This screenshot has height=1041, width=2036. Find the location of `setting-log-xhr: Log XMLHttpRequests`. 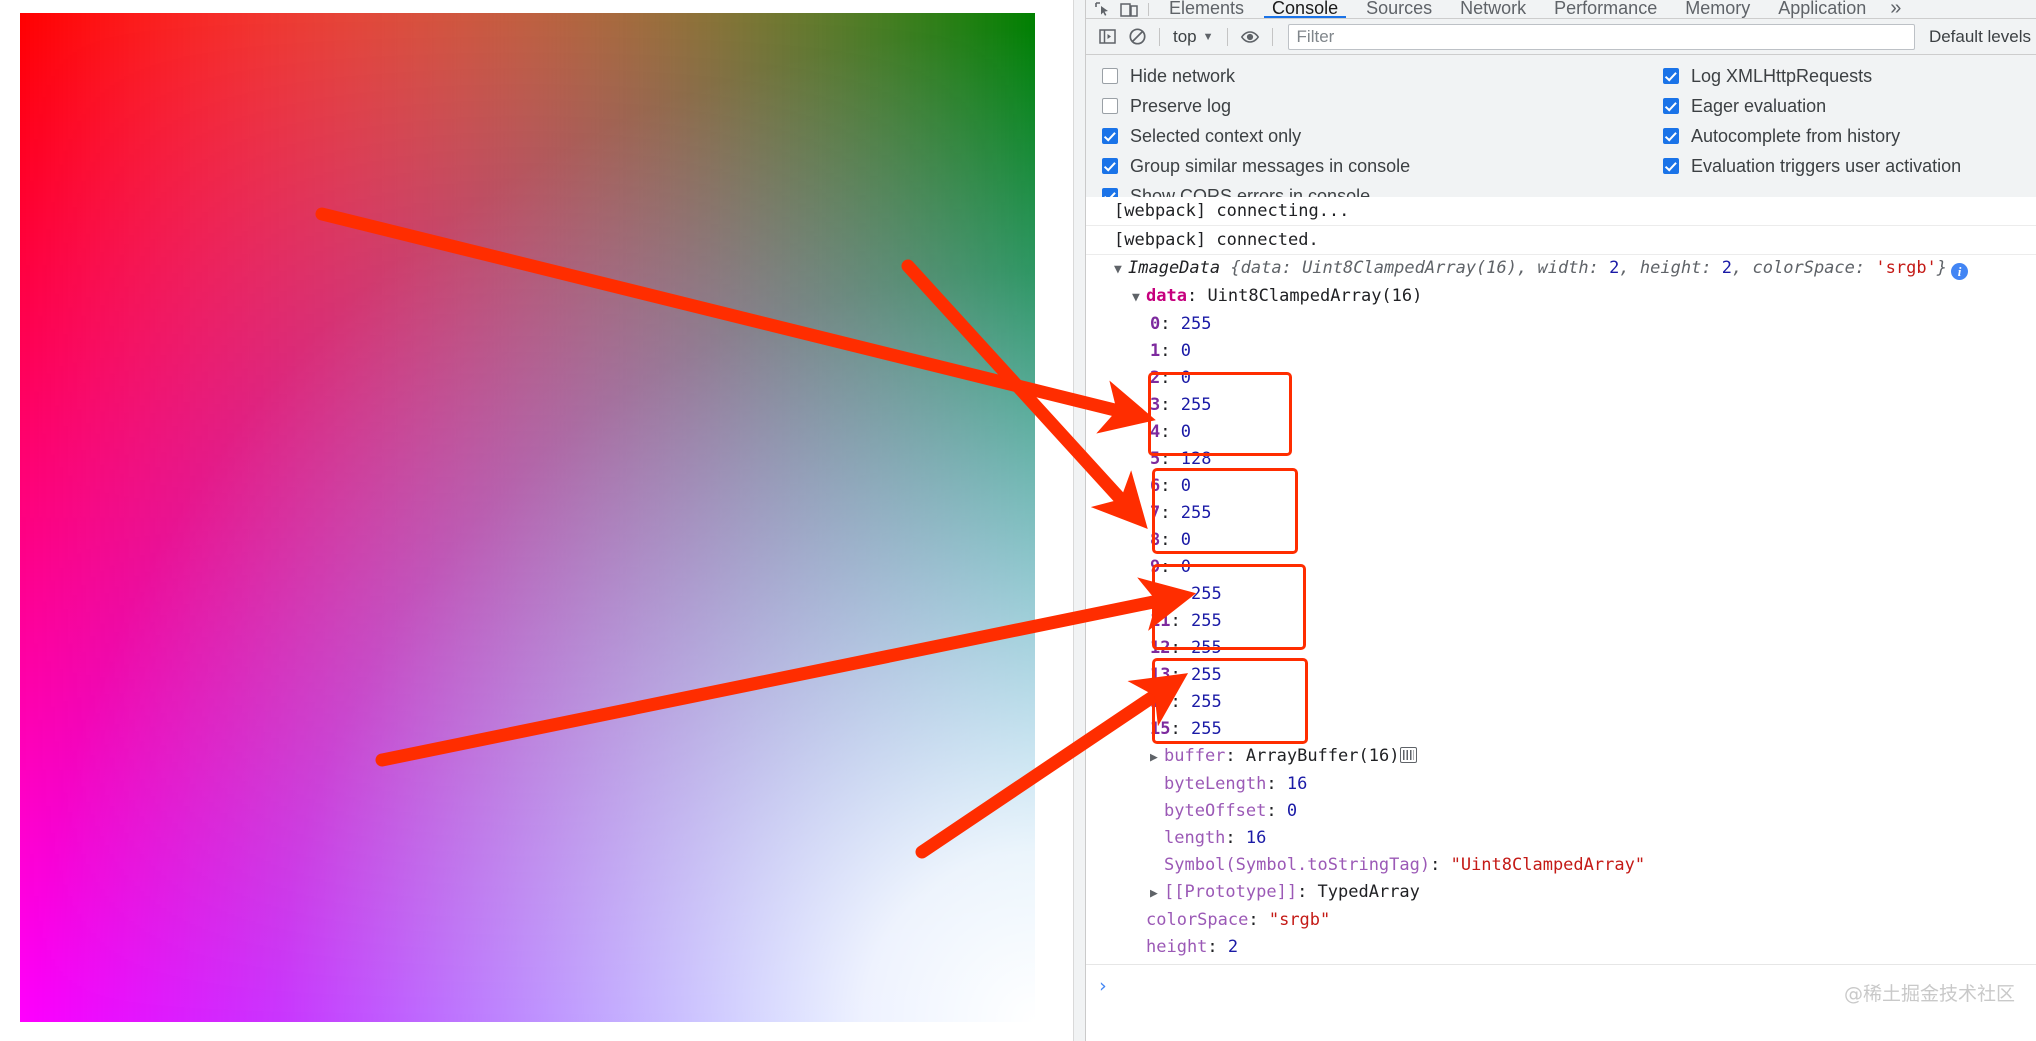

setting-log-xhr: Log XMLHttpRequests is located at coordinates (1812, 76).